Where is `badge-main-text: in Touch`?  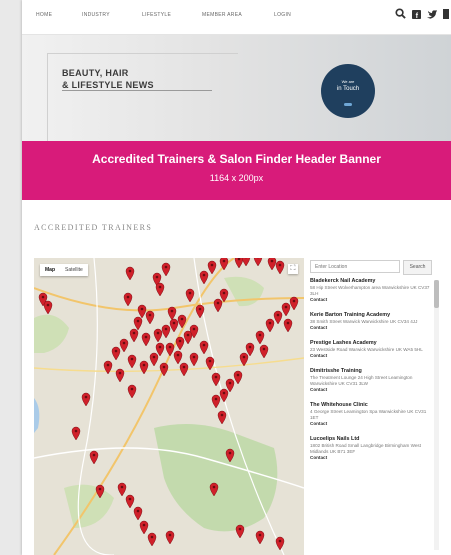
badge-main-text: in Touch is located at coordinates (348, 89).